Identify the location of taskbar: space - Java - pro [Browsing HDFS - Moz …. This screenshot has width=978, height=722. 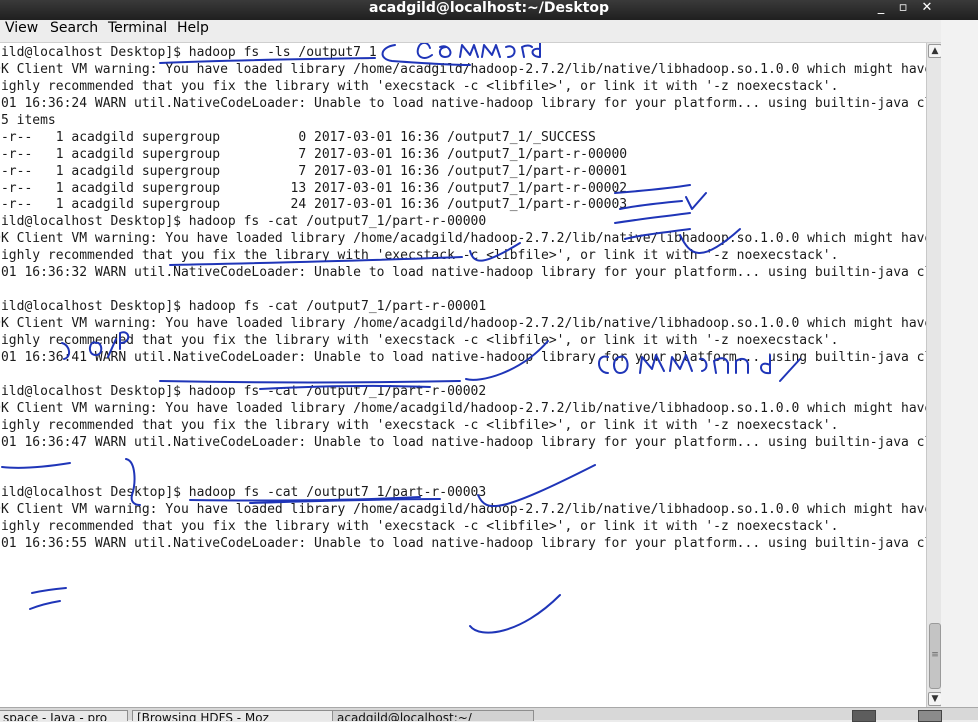
(489, 714).